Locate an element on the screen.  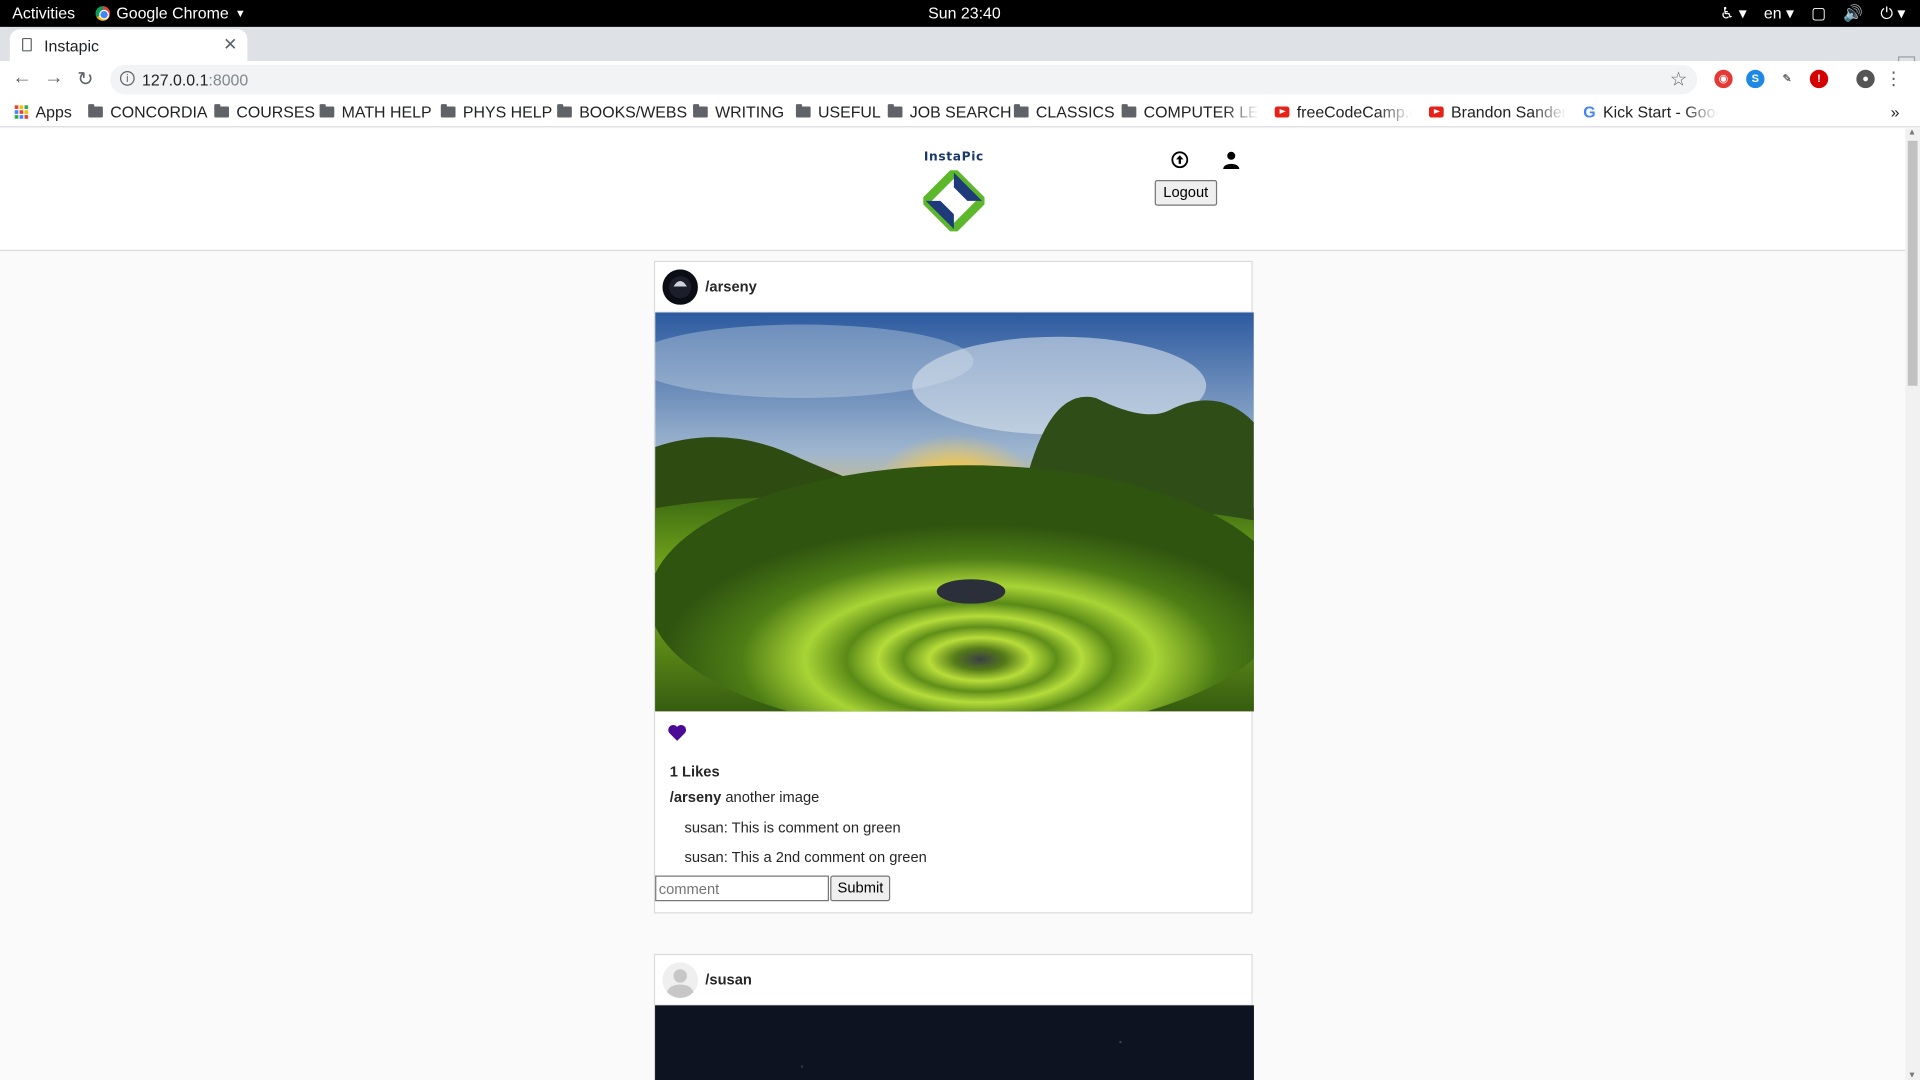
extension-stop-icon: ! is located at coordinates (1819, 79).